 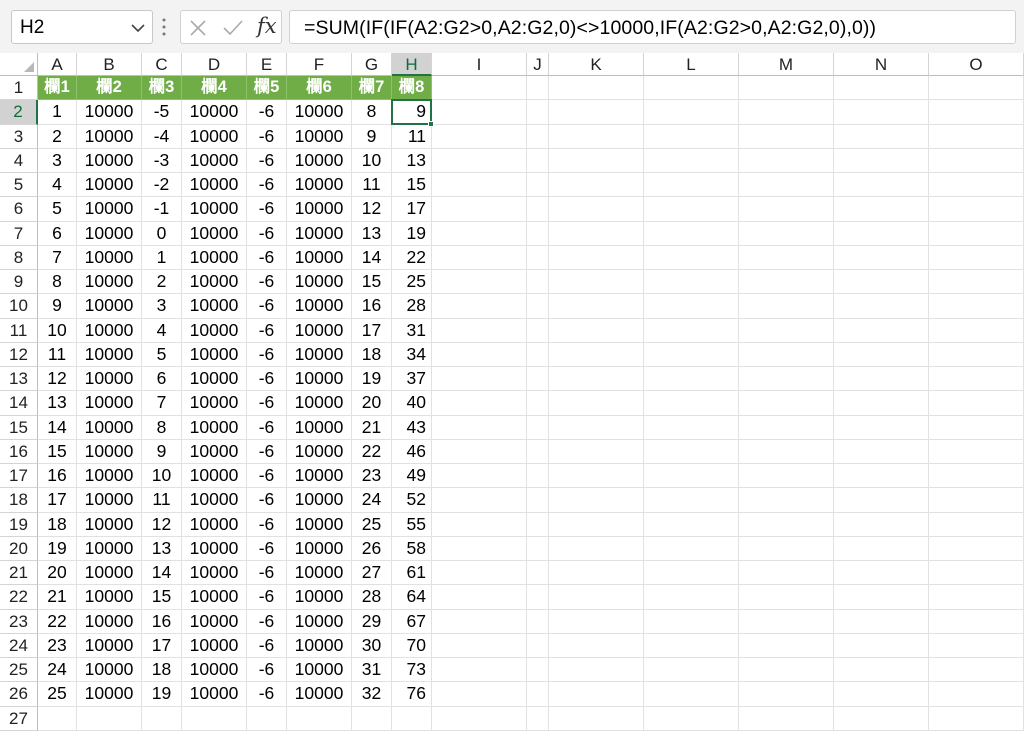 I want to click on cell-c23: 16, so click(x=162, y=621).